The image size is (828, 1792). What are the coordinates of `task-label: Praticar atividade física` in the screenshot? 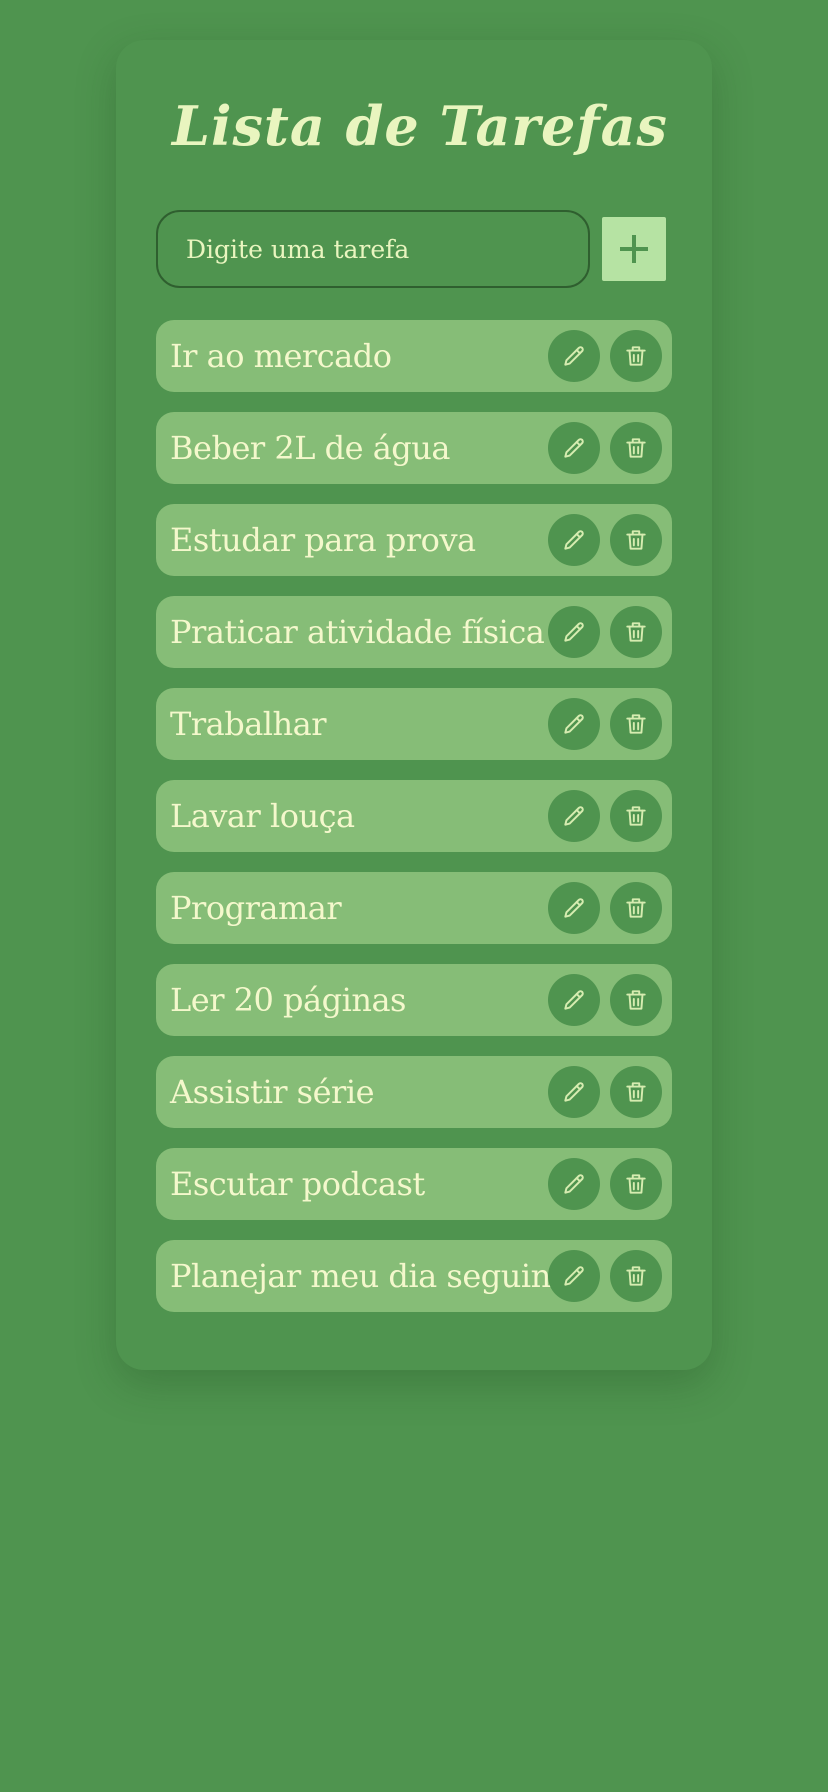 It's located at (357, 632).